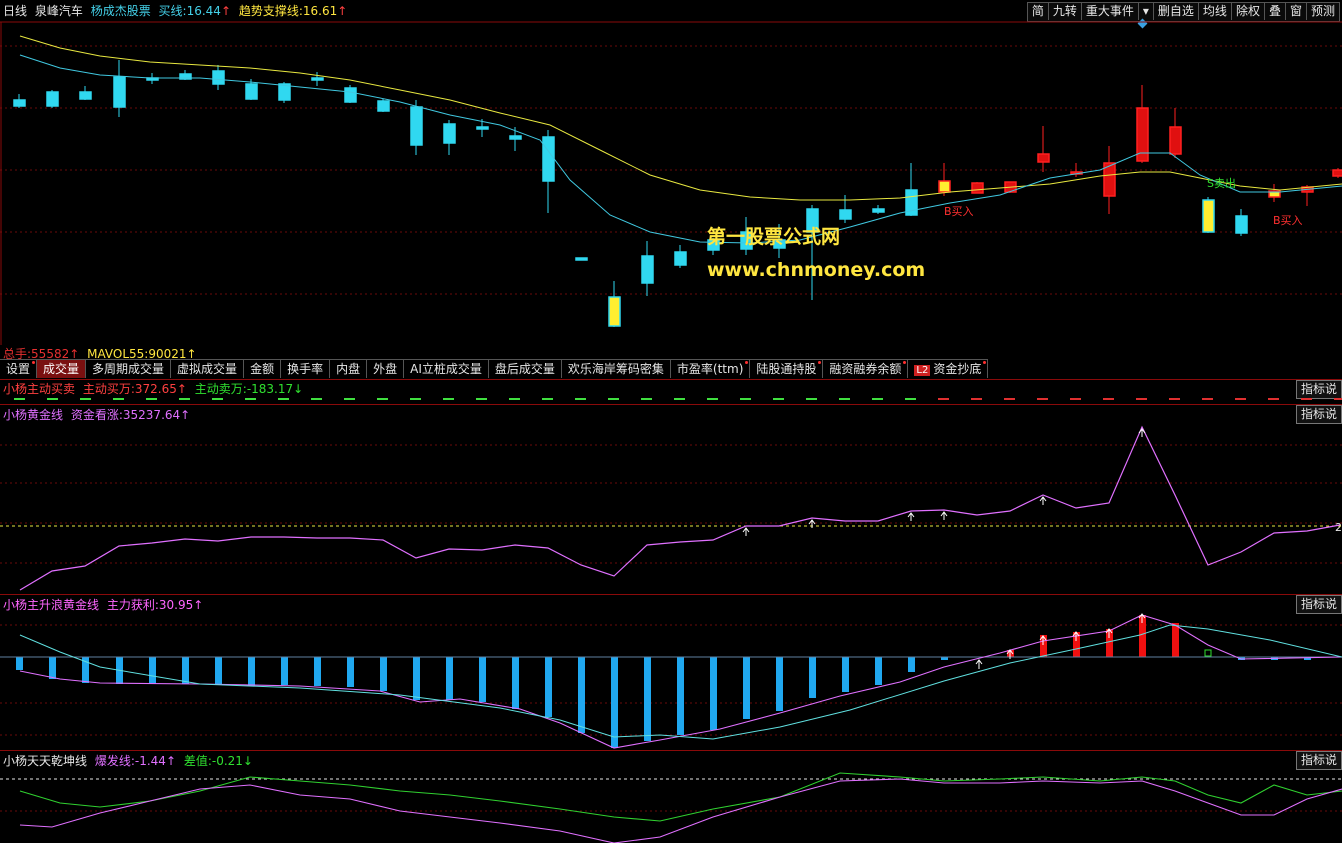 The width and height of the screenshot is (1342, 843). What do you see at coordinates (306, 369) in the screenshot?
I see `tab-5: 换手率` at bounding box center [306, 369].